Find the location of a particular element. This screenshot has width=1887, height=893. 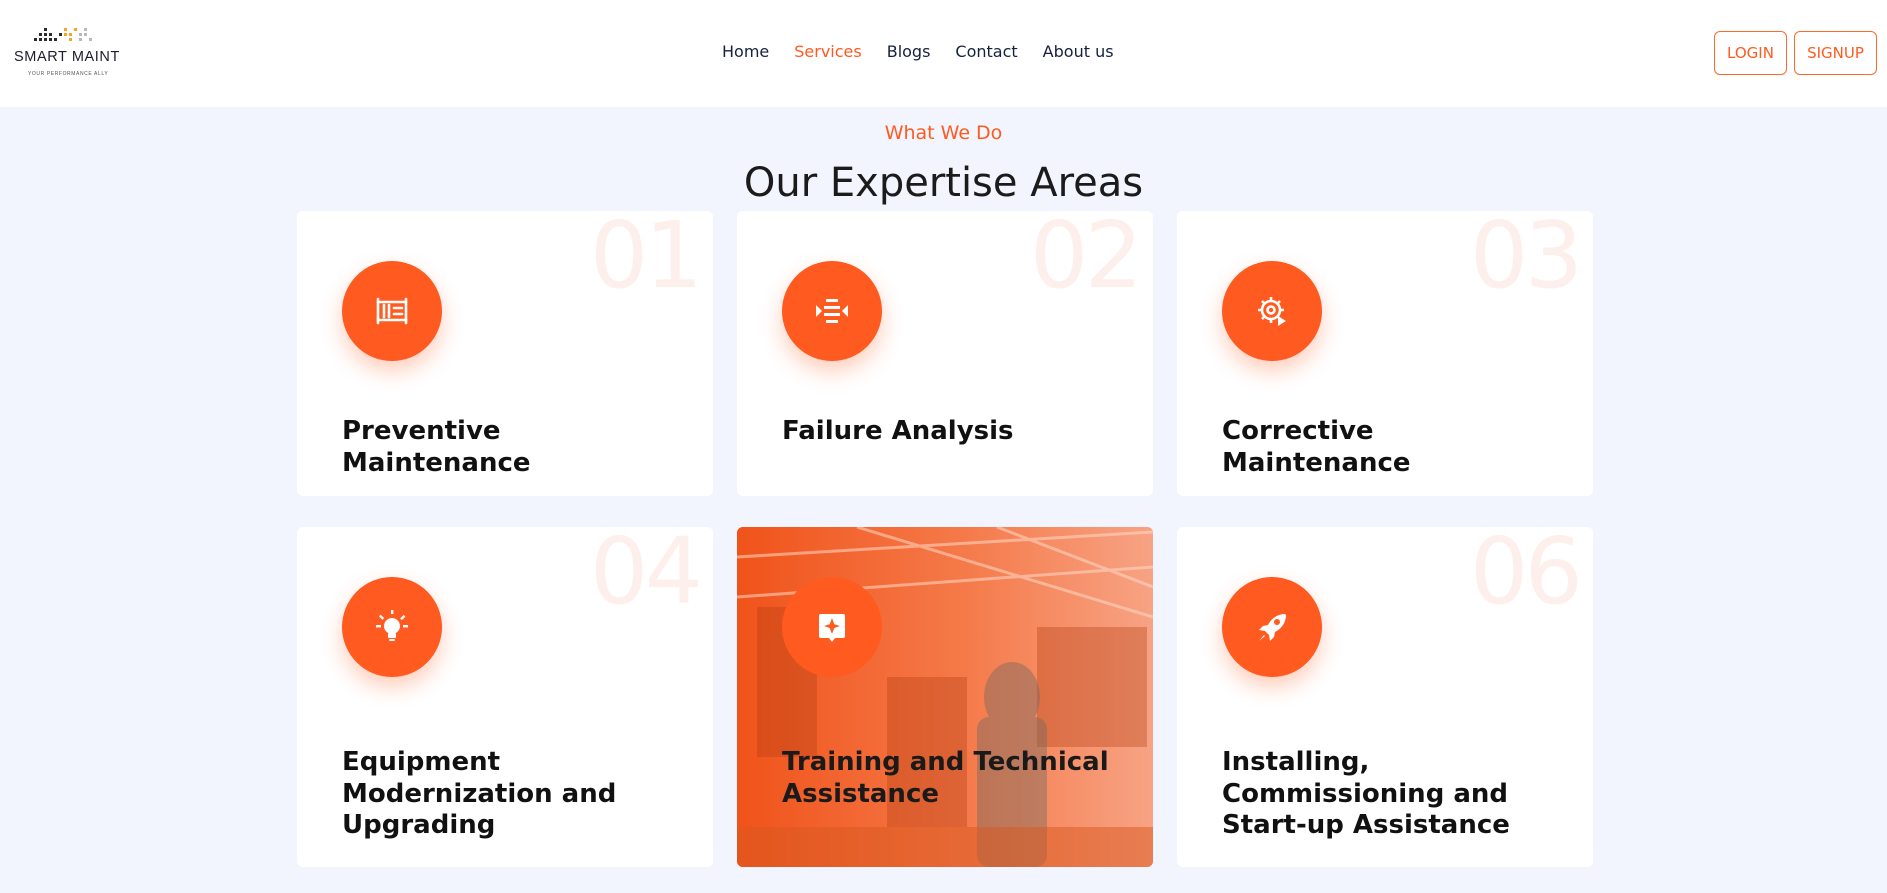

nav-services: Services is located at coordinates (827, 51).